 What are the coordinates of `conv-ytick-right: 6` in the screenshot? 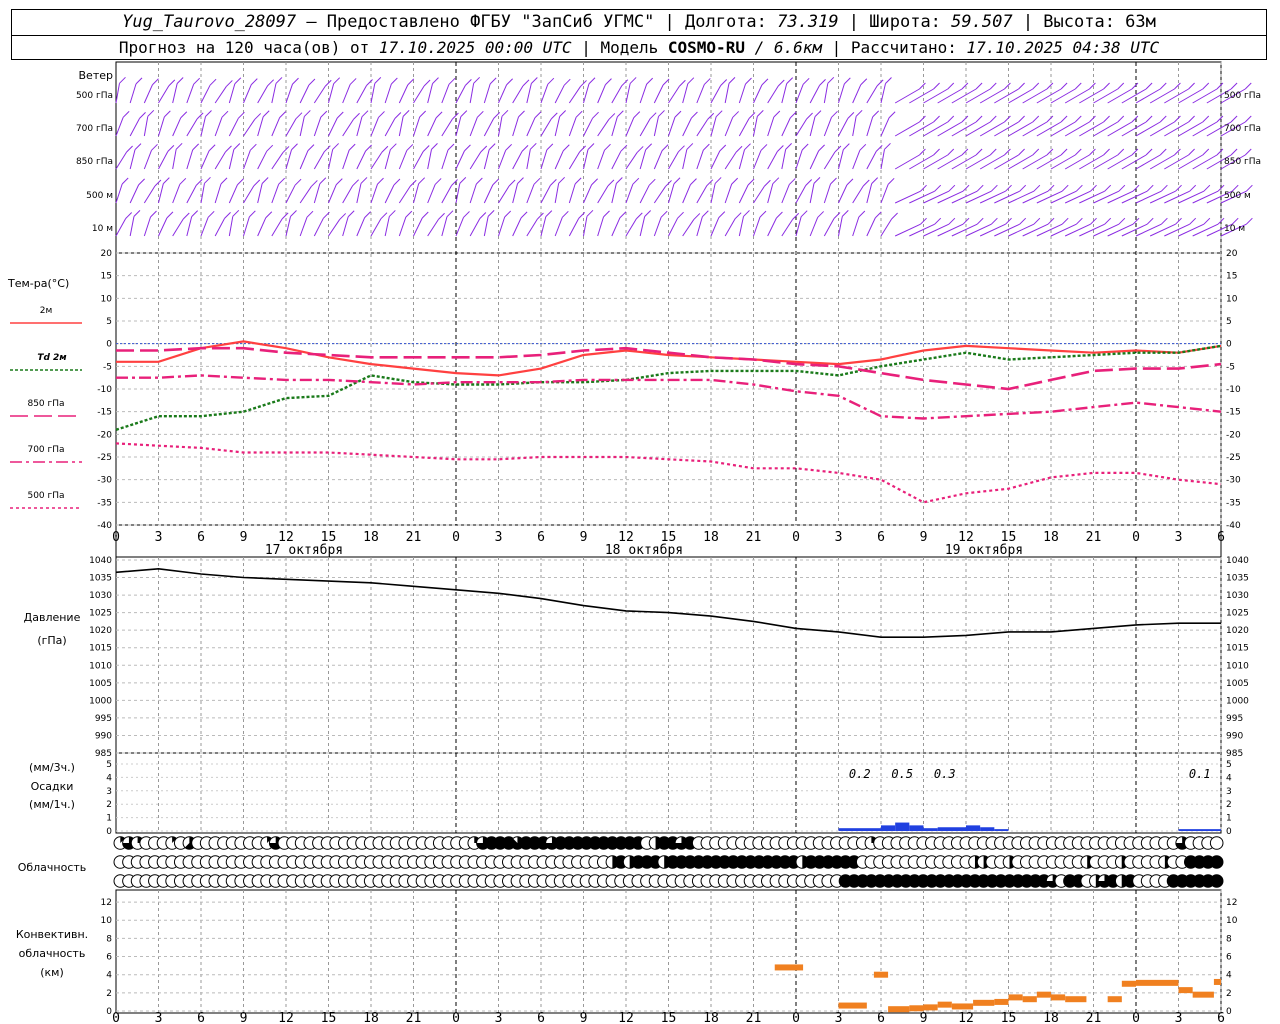 It's located at (1229, 958).